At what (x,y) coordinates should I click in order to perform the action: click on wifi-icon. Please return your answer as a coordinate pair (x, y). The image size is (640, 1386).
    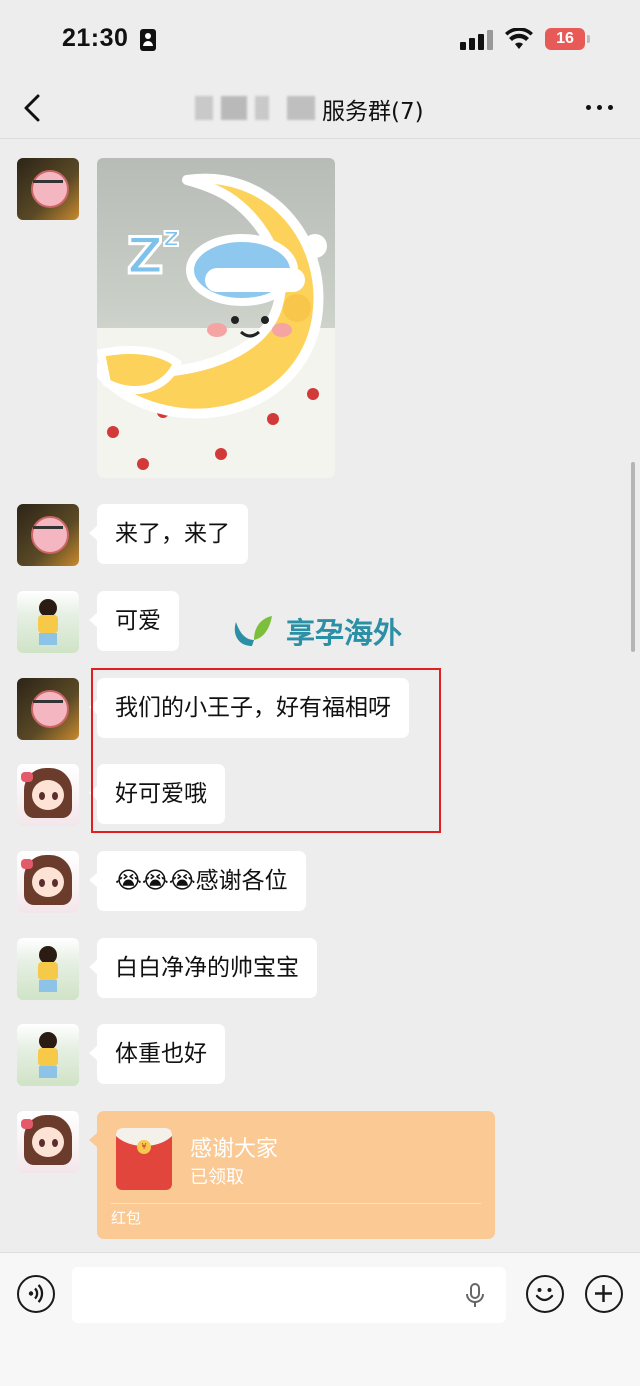
    Looking at the image, I should click on (519, 38).